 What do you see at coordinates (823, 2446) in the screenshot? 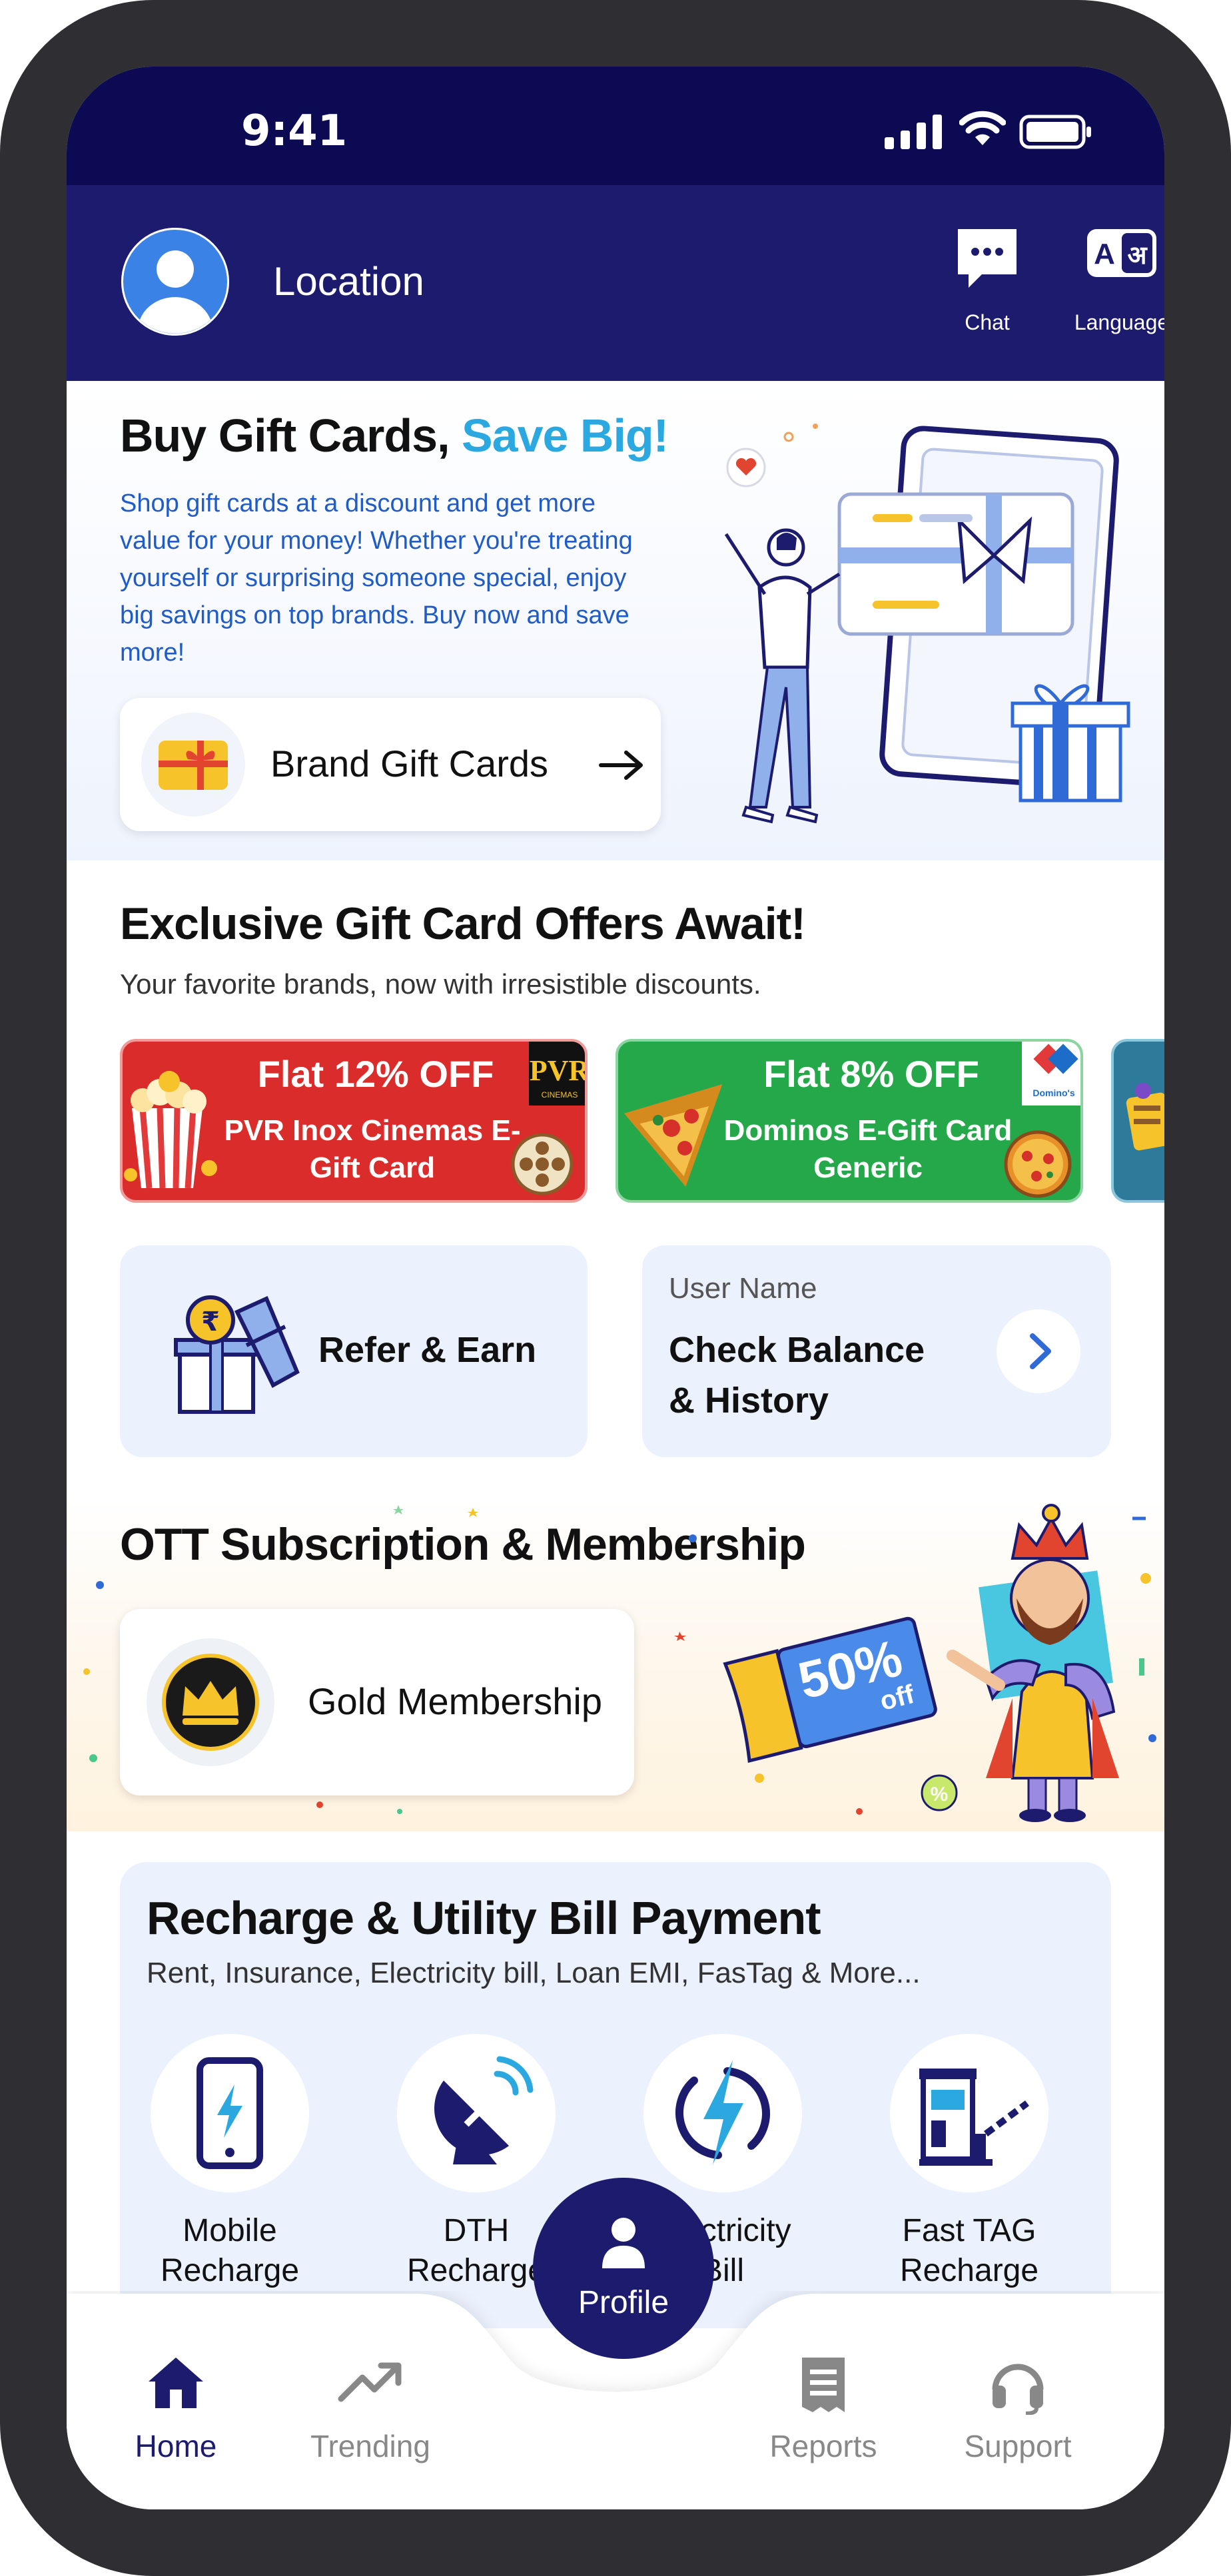
I see `nav-reports-label: Reports` at bounding box center [823, 2446].